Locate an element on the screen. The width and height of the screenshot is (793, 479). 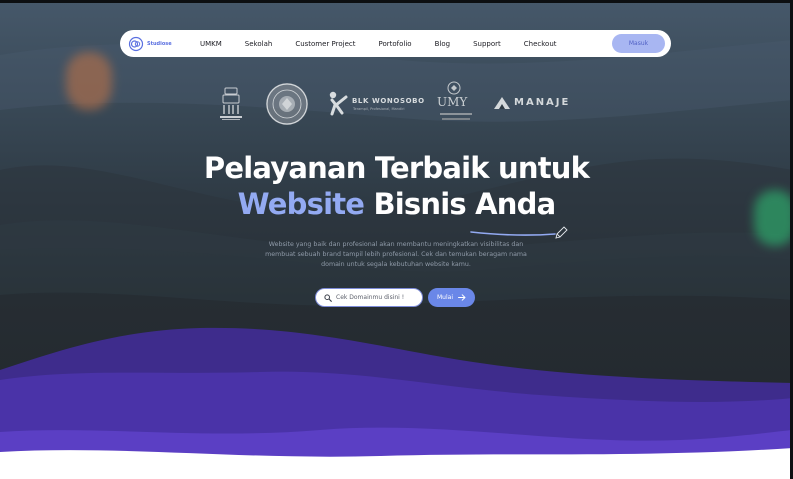
start-button: Mulai is located at coordinates (451, 297).